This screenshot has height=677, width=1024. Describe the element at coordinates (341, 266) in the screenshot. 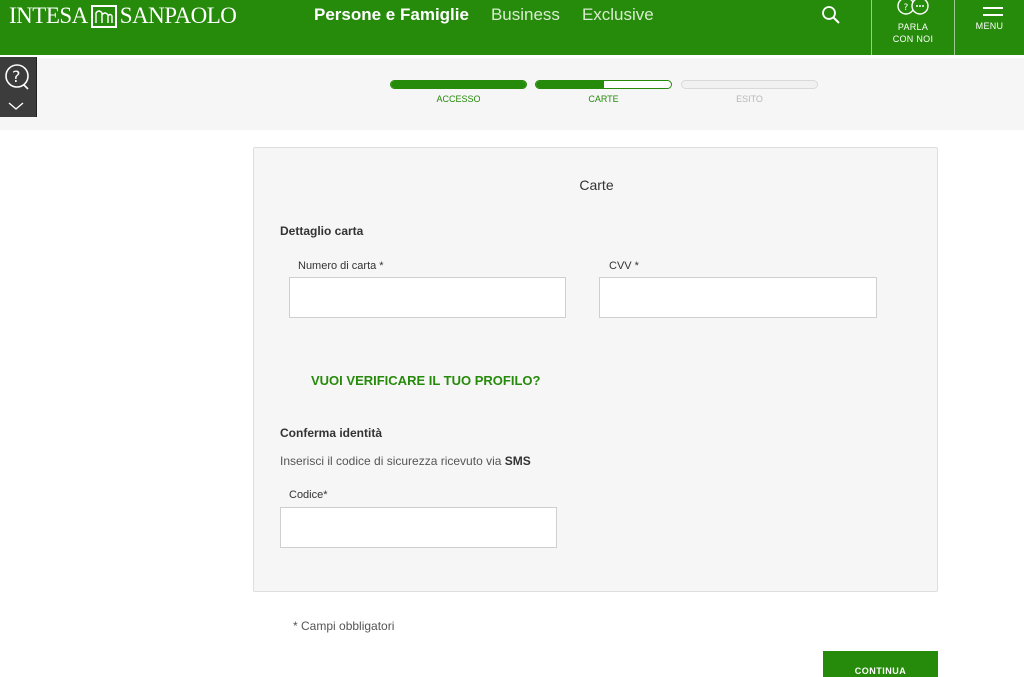

I see `card-number-label: Numero di carta *` at that location.